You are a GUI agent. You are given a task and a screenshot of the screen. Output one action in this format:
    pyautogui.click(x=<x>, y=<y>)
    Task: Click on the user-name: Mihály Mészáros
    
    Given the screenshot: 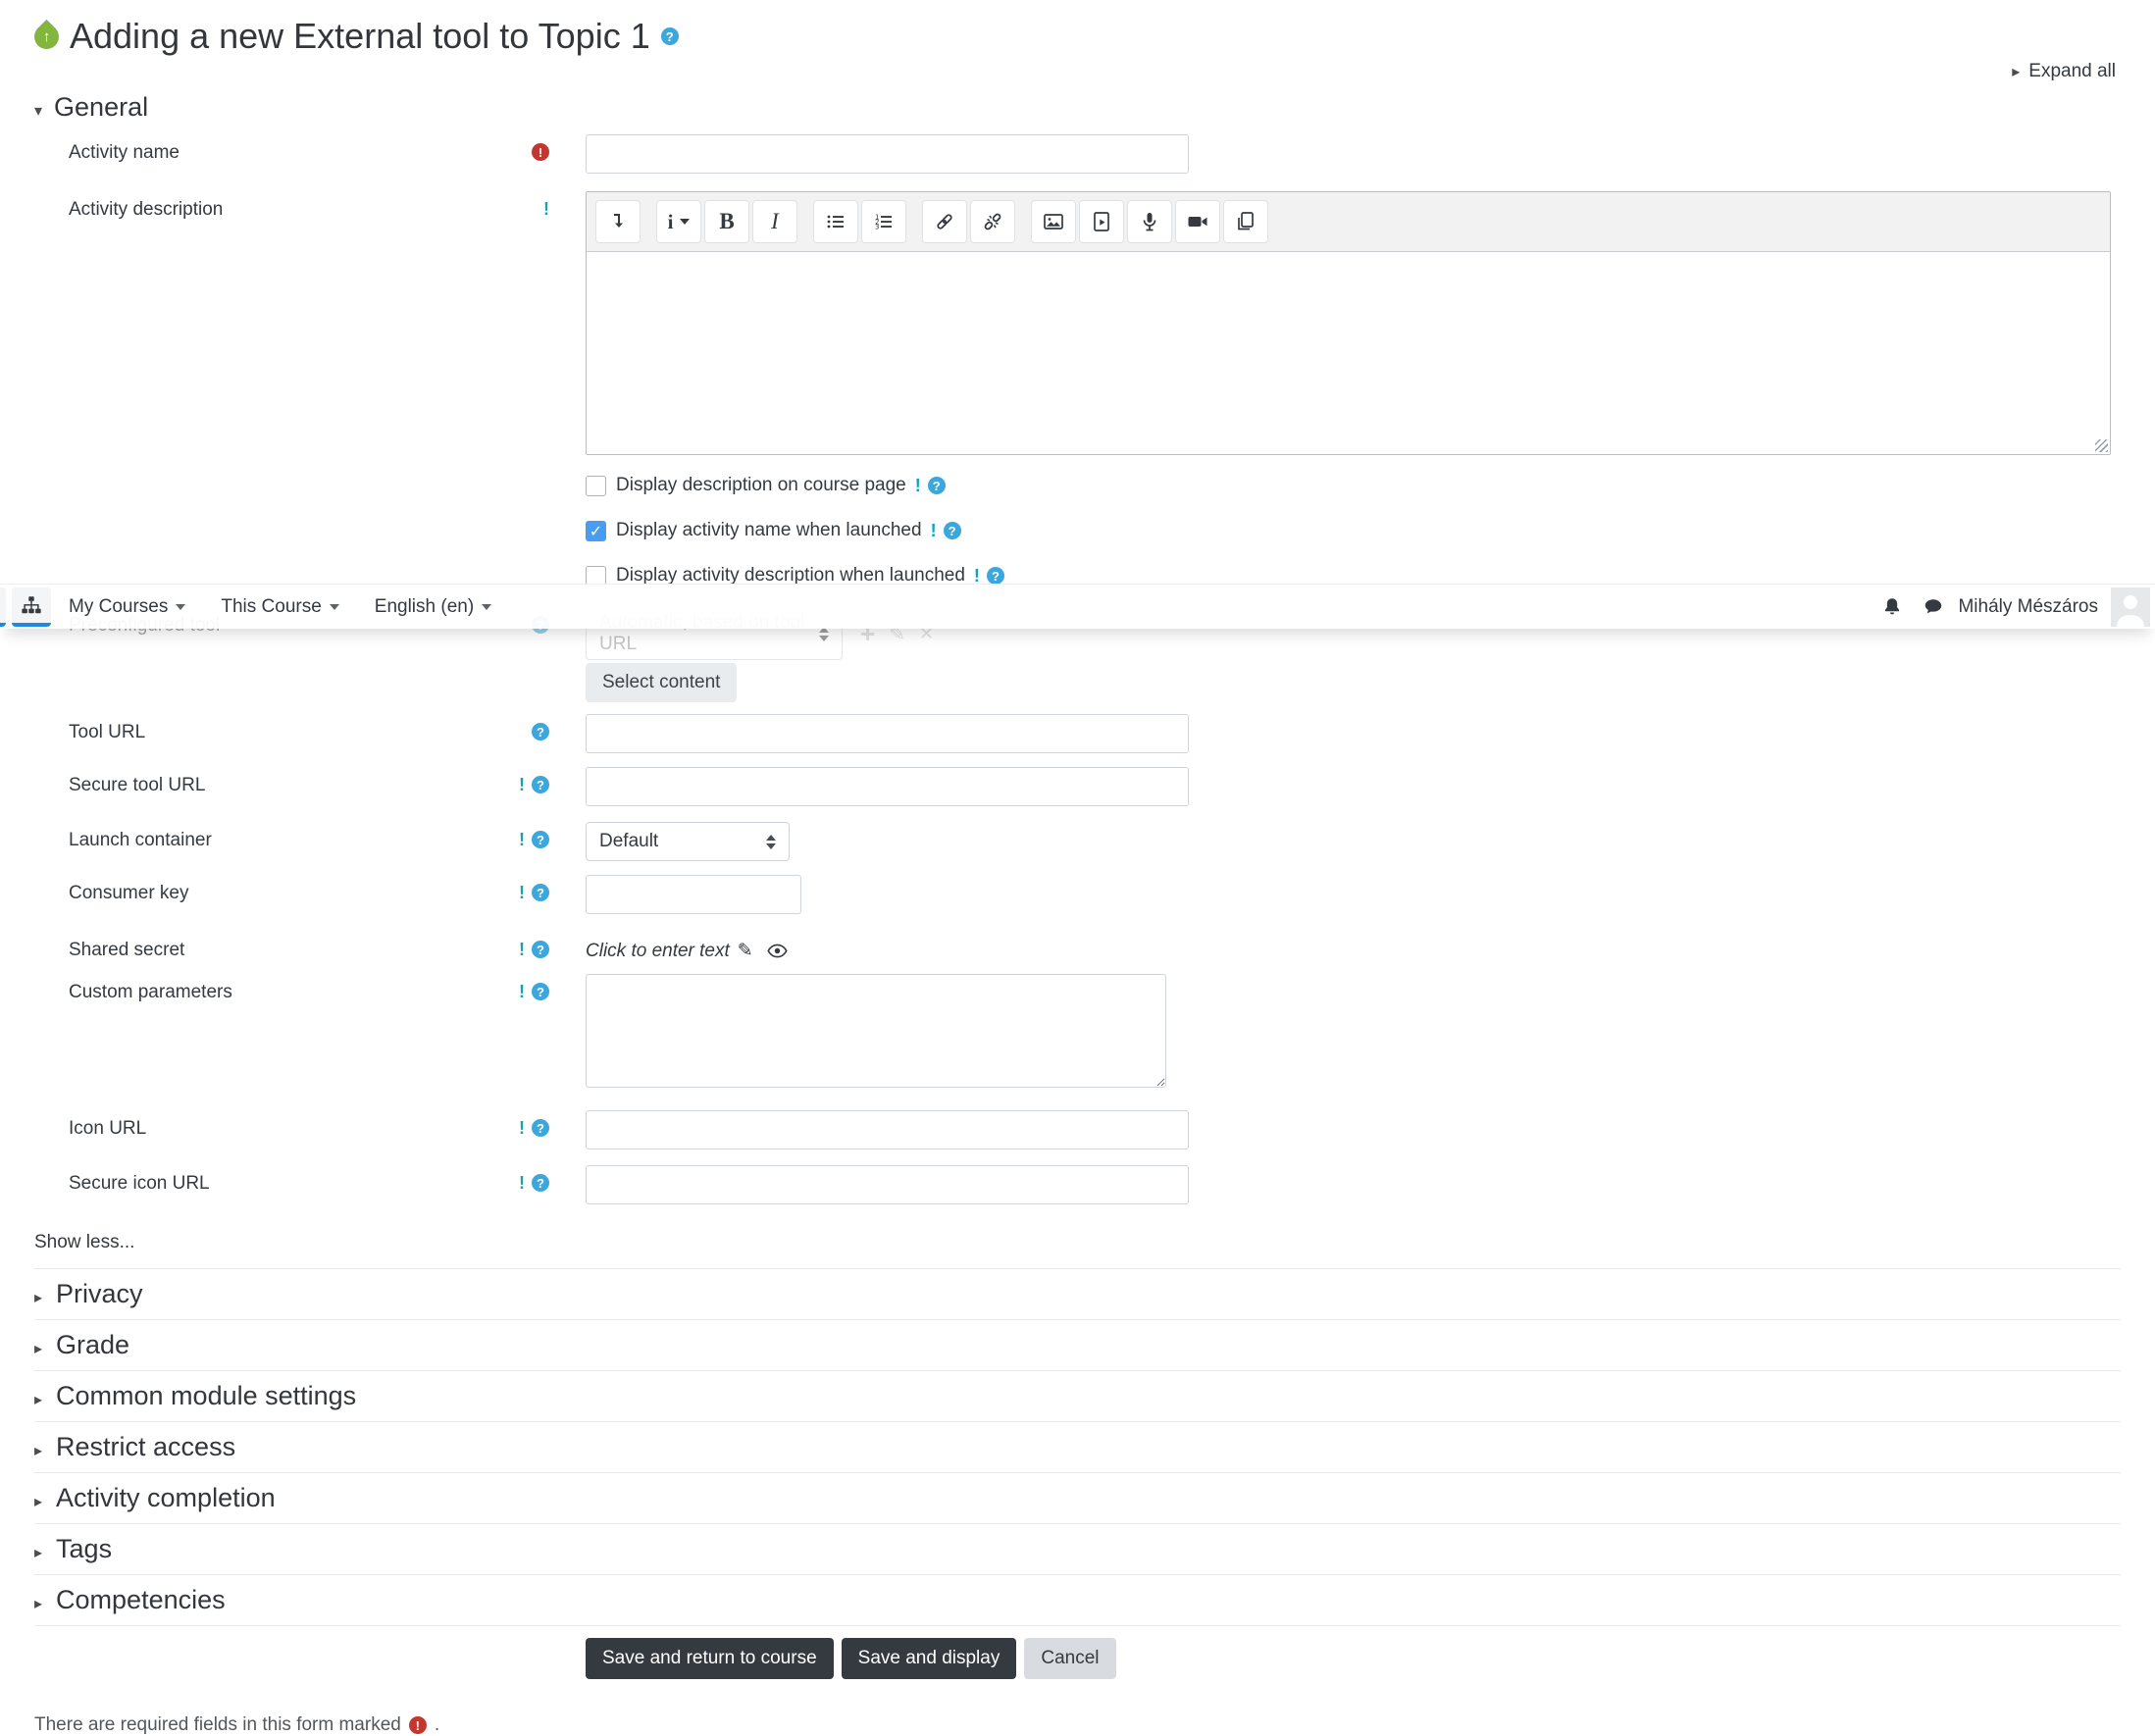 What is the action you would take?
    pyautogui.click(x=2028, y=607)
    